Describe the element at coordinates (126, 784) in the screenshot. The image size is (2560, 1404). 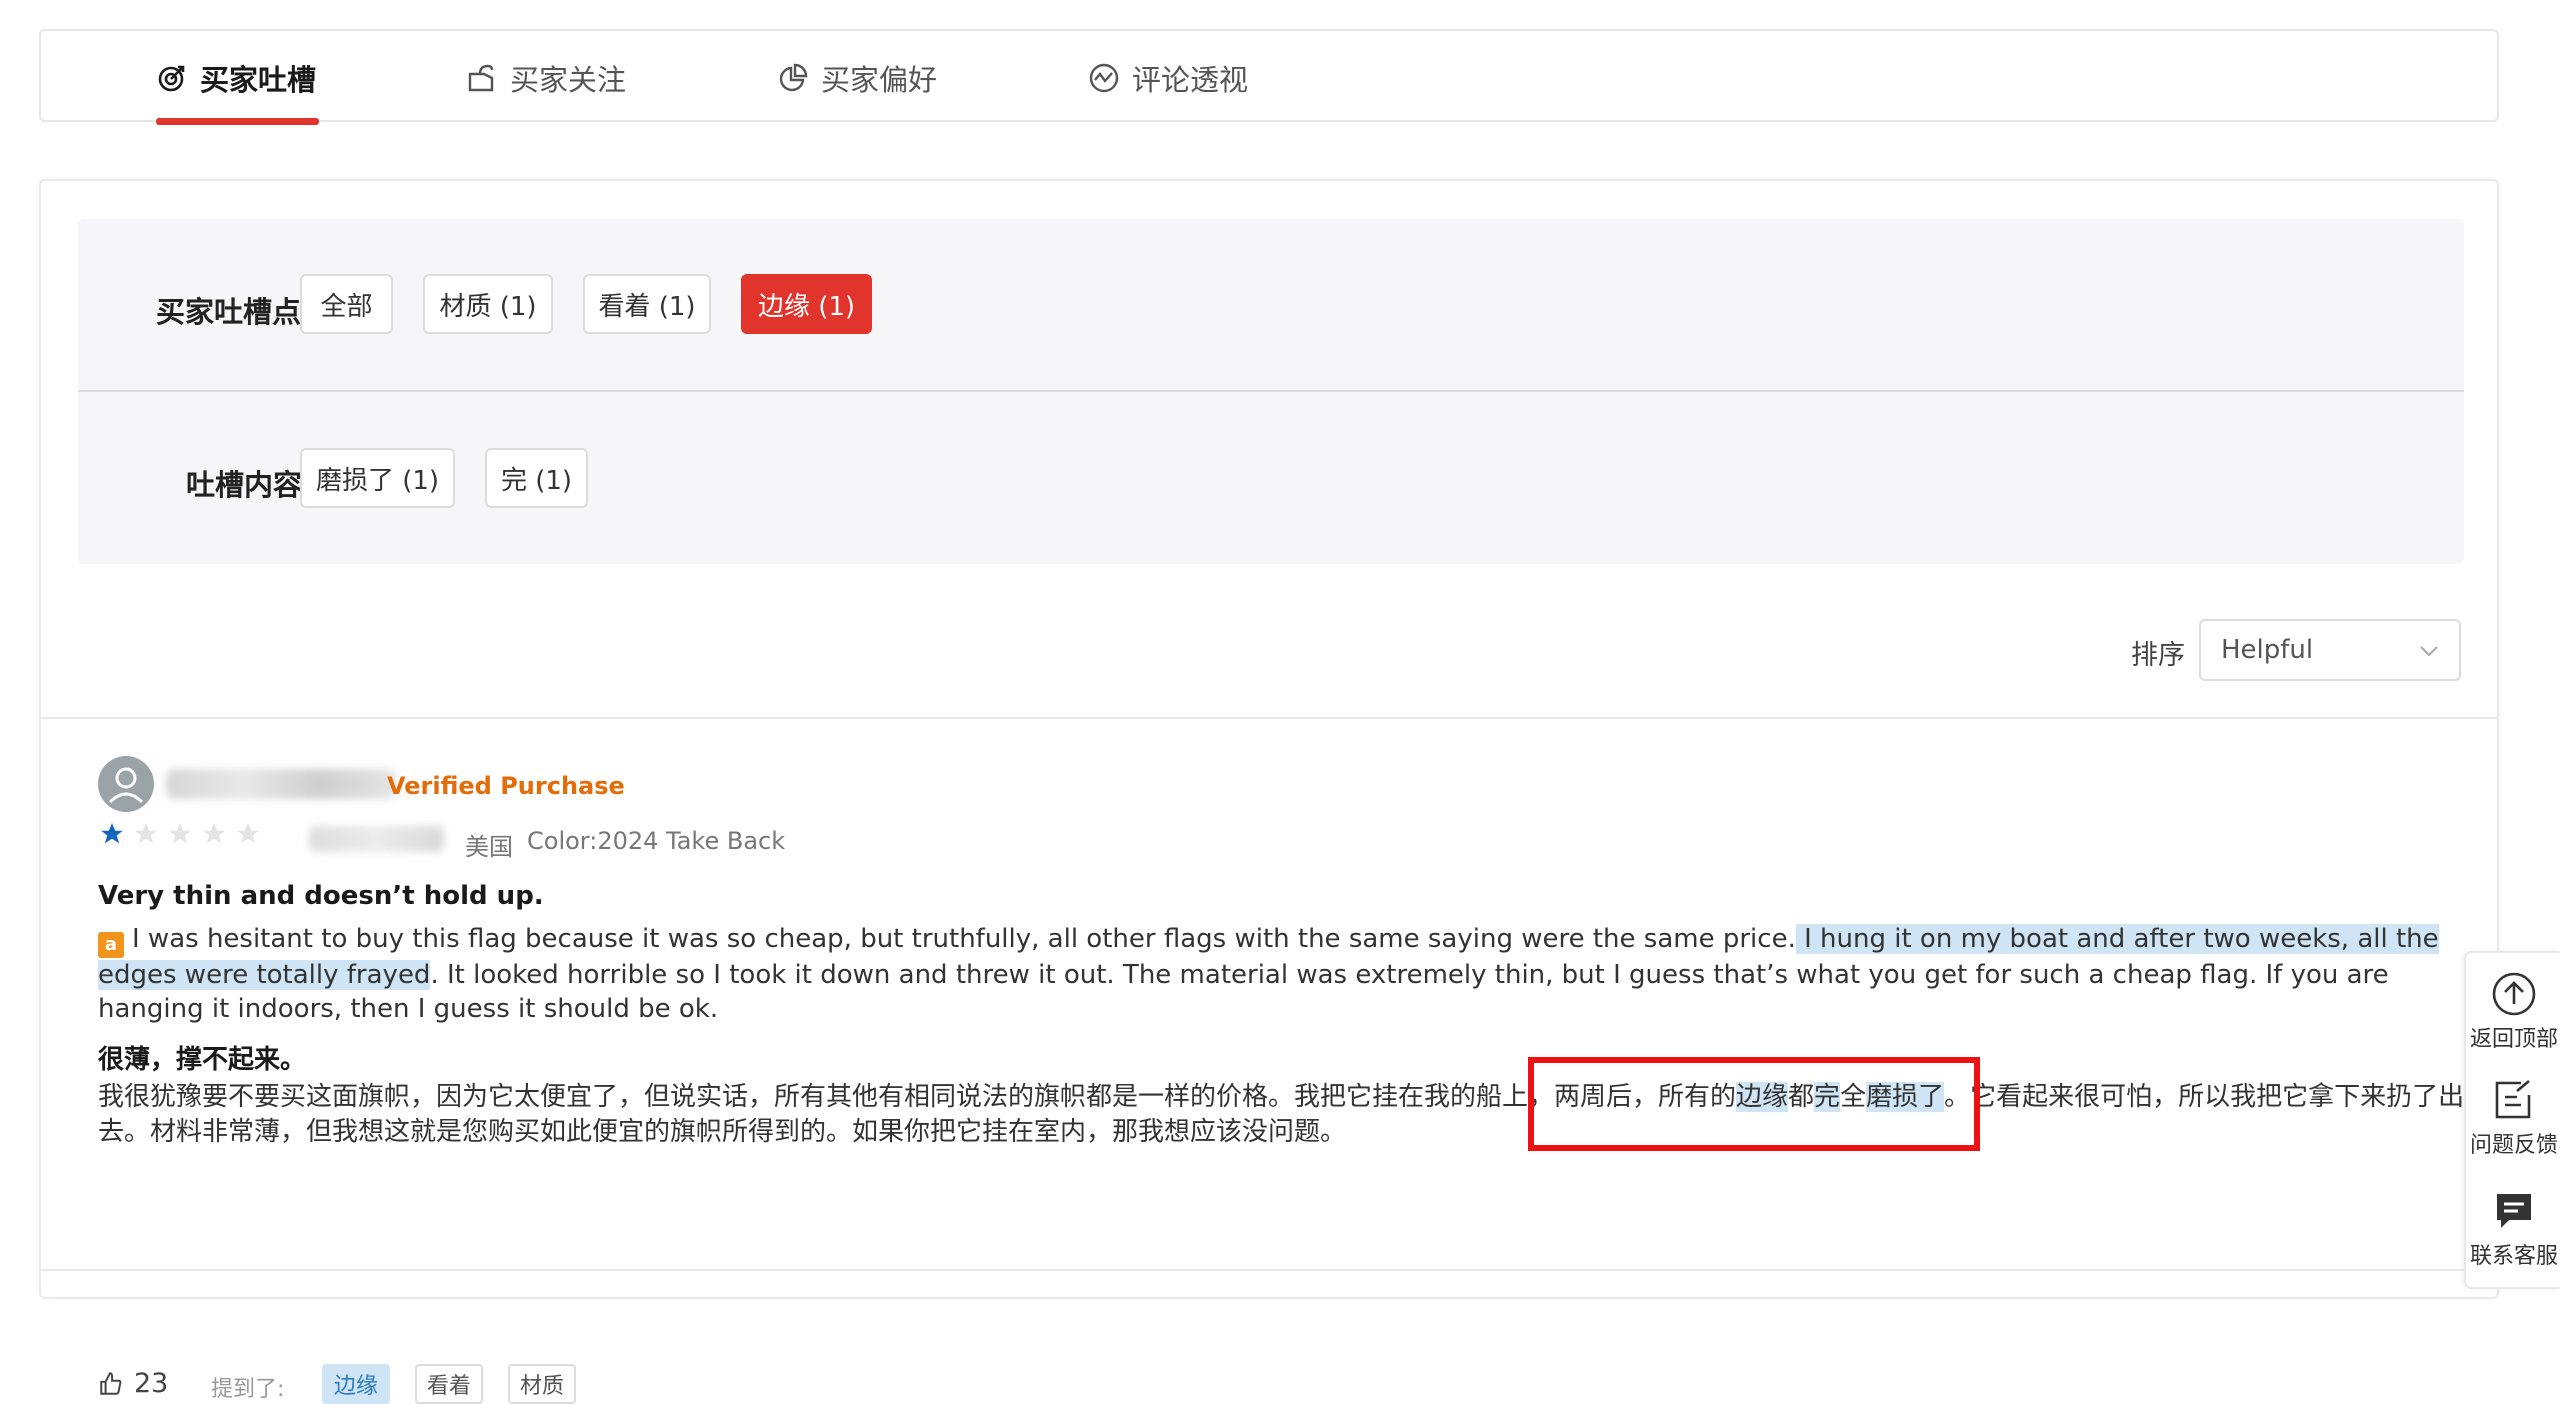
I see `avatar` at that location.